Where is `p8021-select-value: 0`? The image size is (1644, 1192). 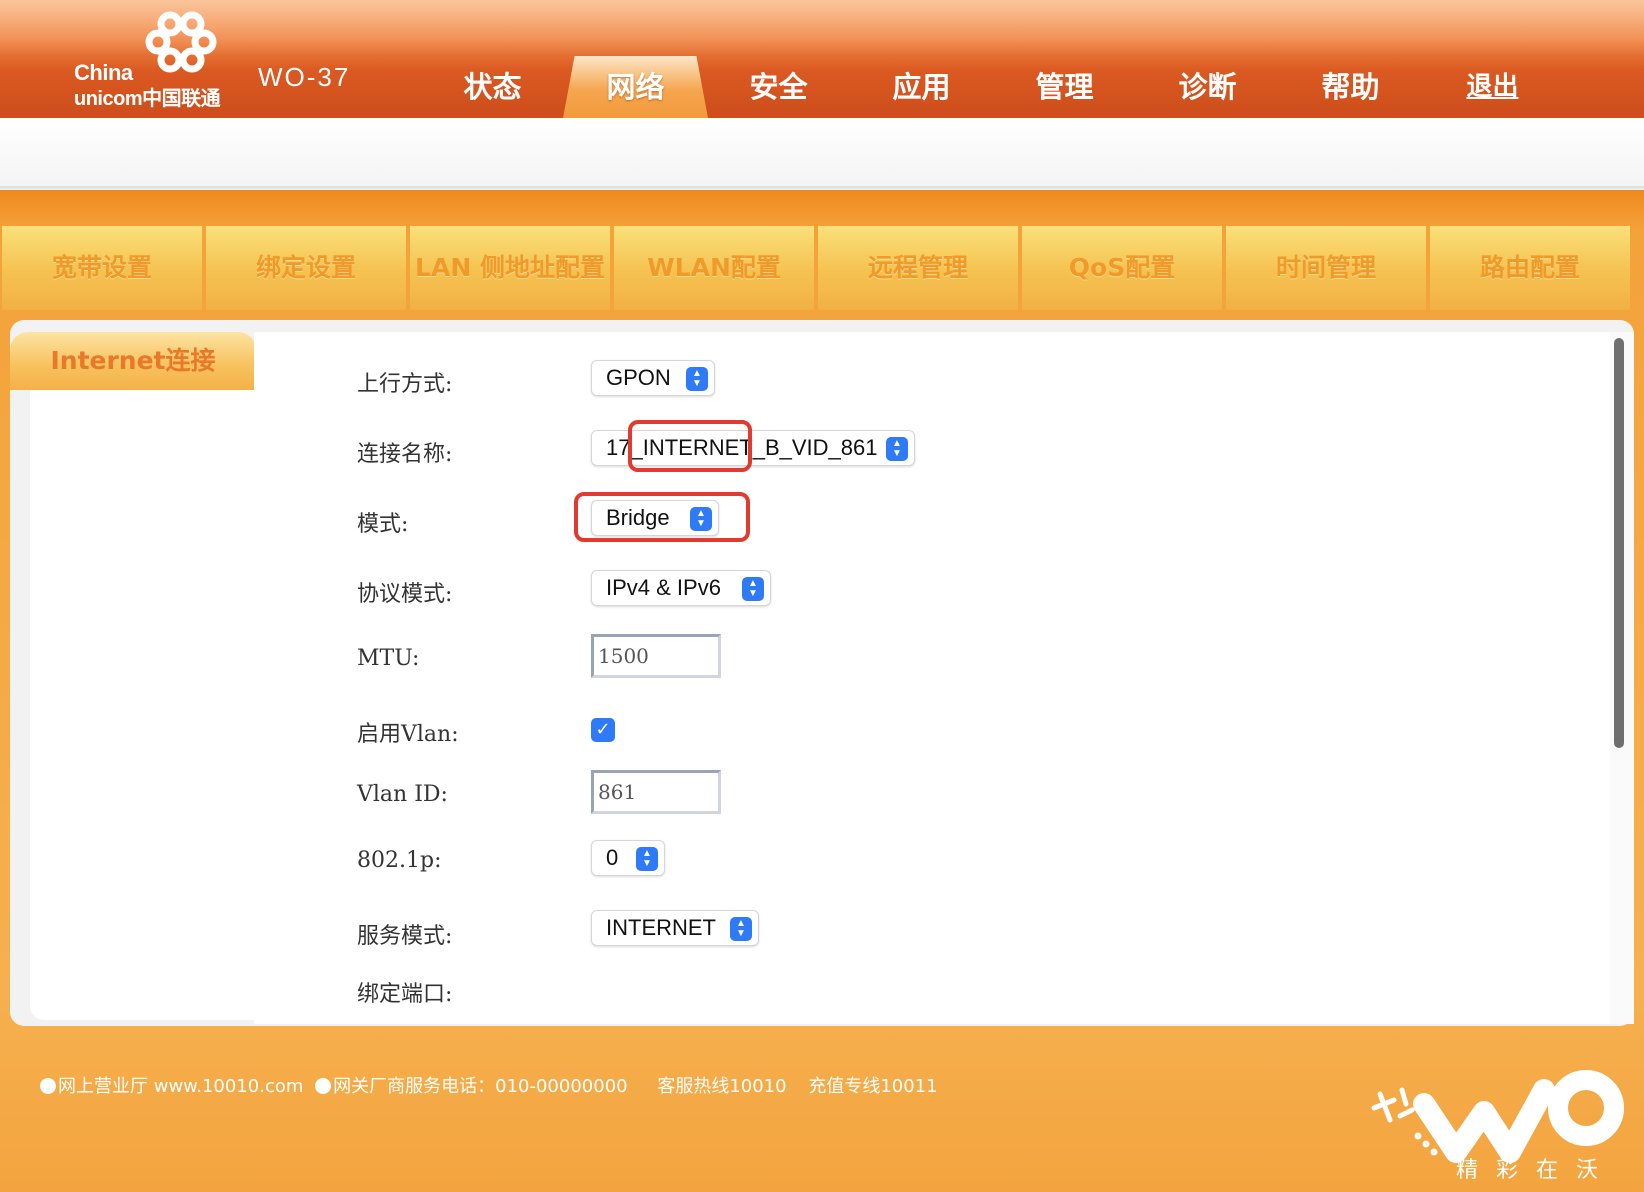
p8021-select-value: 0 is located at coordinates (612, 857).